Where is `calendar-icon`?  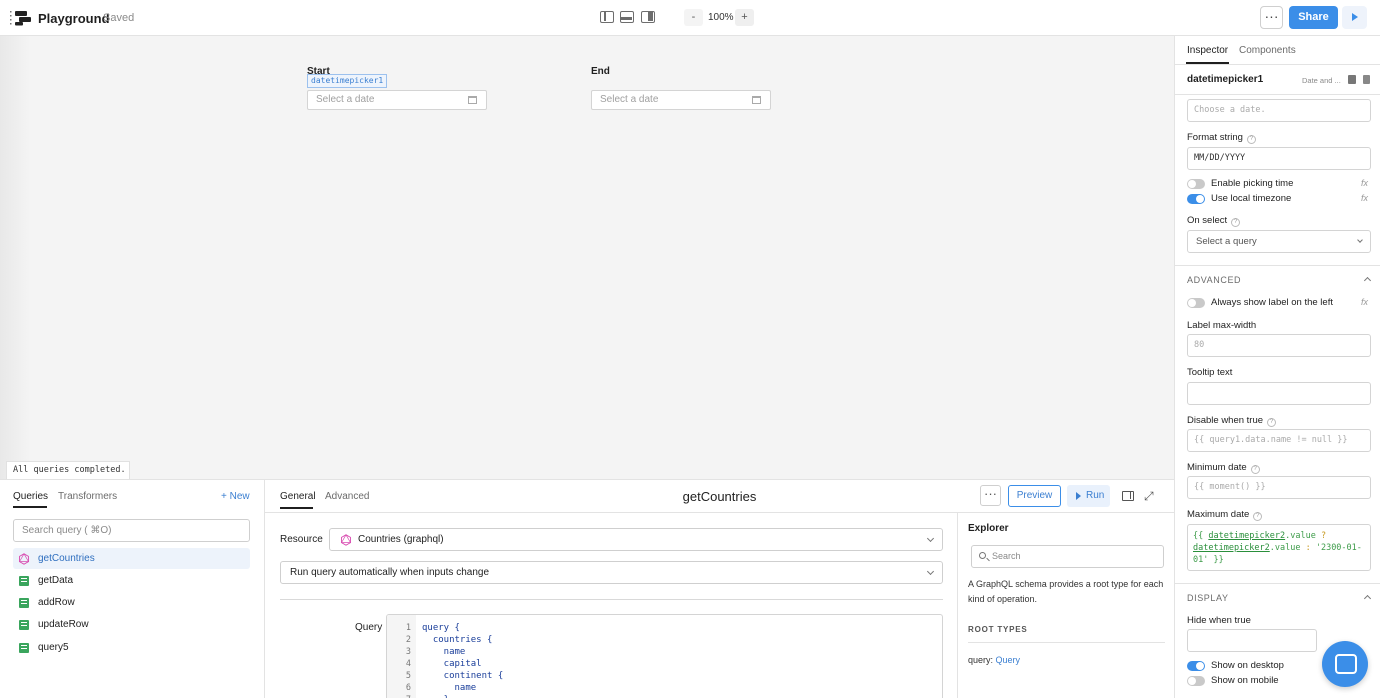
calendar-icon is located at coordinates (472, 100).